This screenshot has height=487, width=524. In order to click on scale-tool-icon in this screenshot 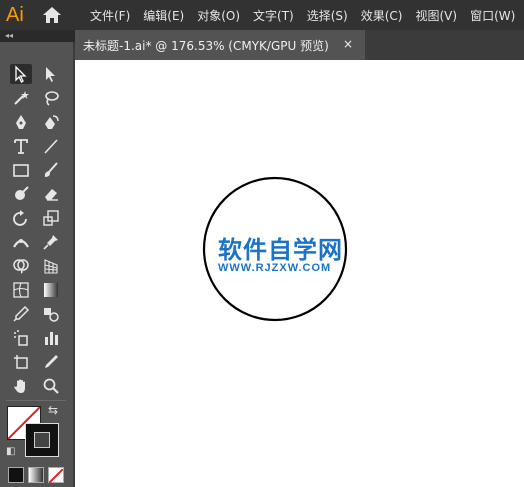, I will do `click(51, 218)`.